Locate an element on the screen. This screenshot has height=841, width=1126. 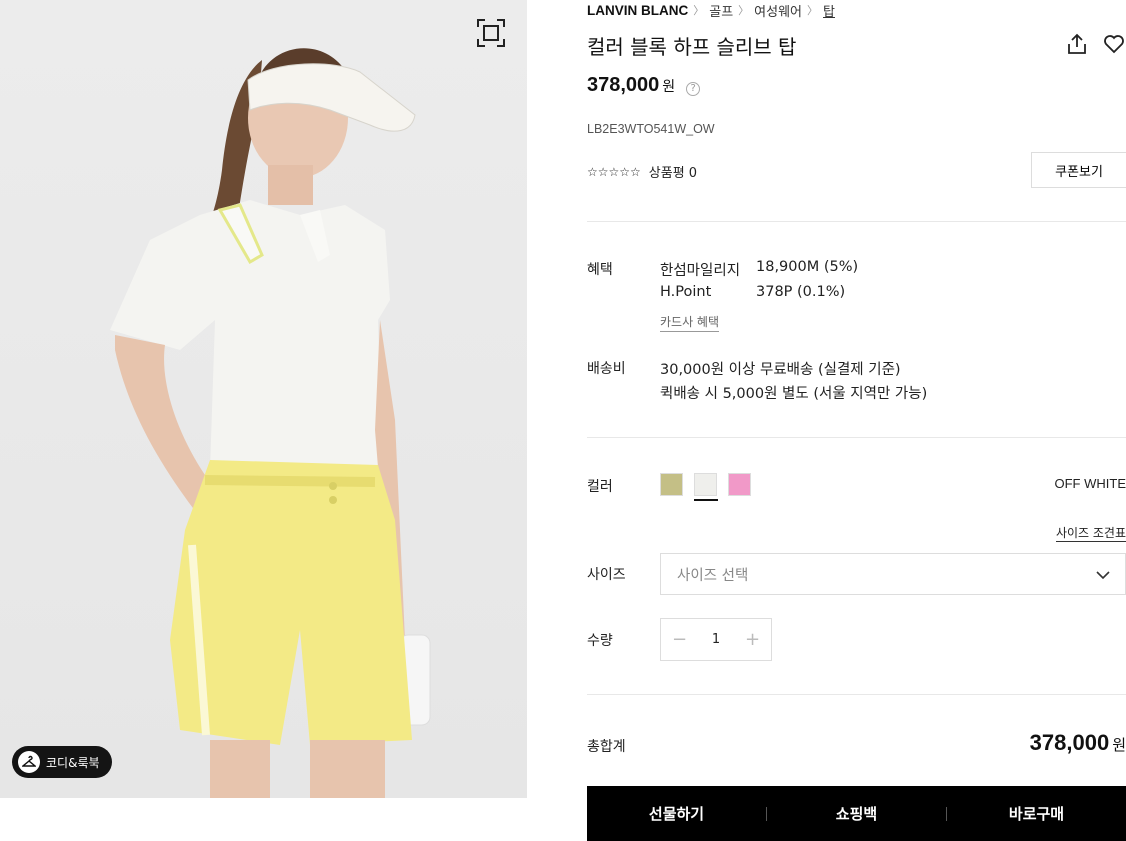
size-select: 사이즈 선택 is located at coordinates (893, 574).